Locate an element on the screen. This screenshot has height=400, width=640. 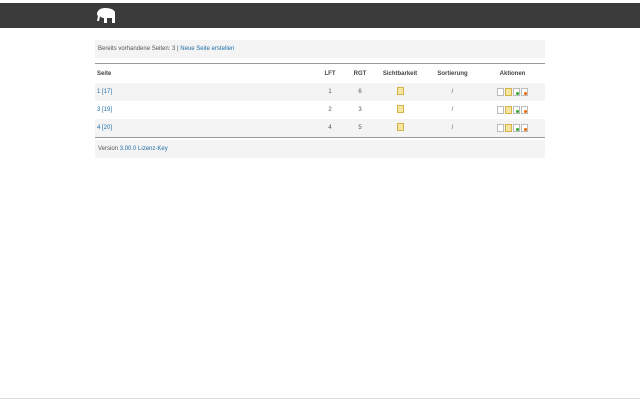
col-lft: LFT is located at coordinates (330, 73).